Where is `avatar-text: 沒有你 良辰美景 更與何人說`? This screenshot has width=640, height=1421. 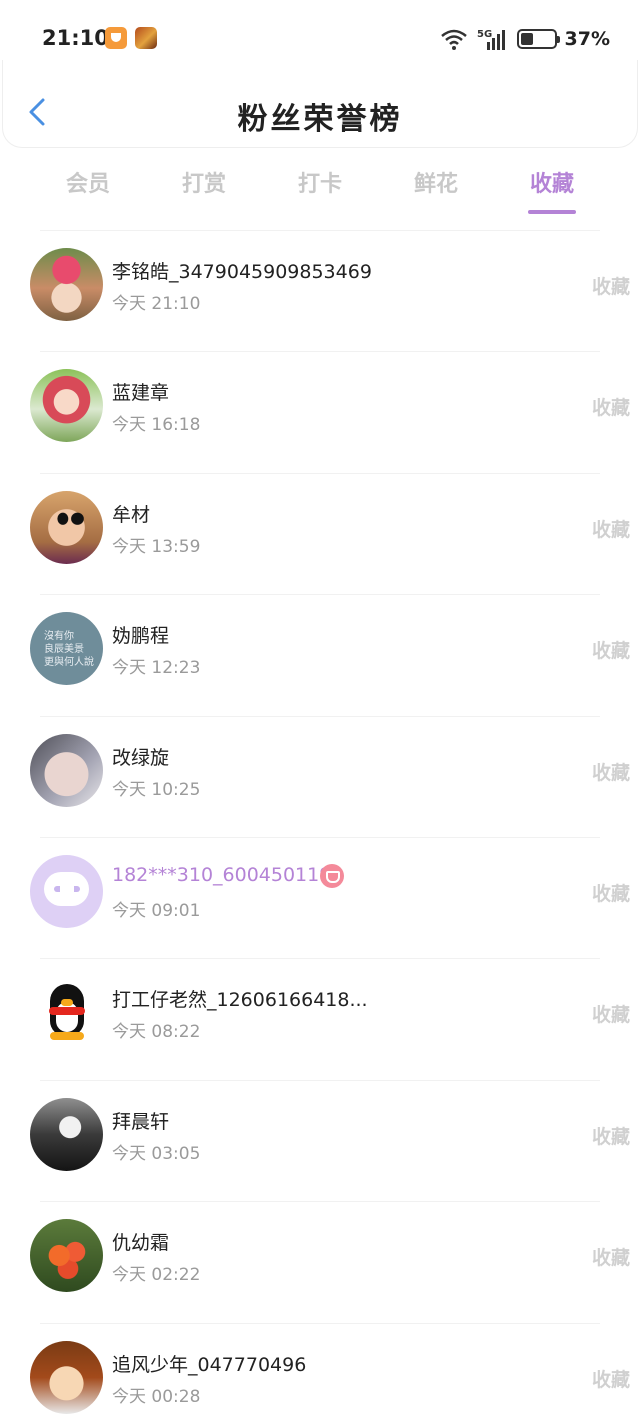 avatar-text: 沒有你 良辰美景 更與何人說 is located at coordinates (69, 650).